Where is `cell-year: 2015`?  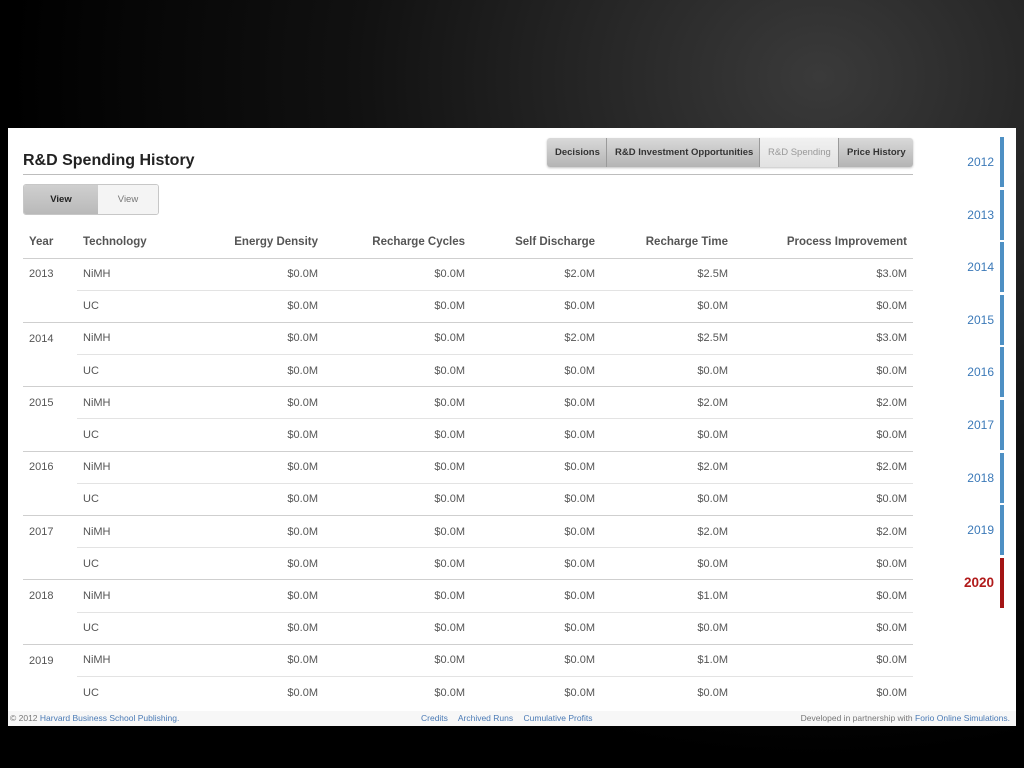
cell-year: 2015 is located at coordinates (50, 402).